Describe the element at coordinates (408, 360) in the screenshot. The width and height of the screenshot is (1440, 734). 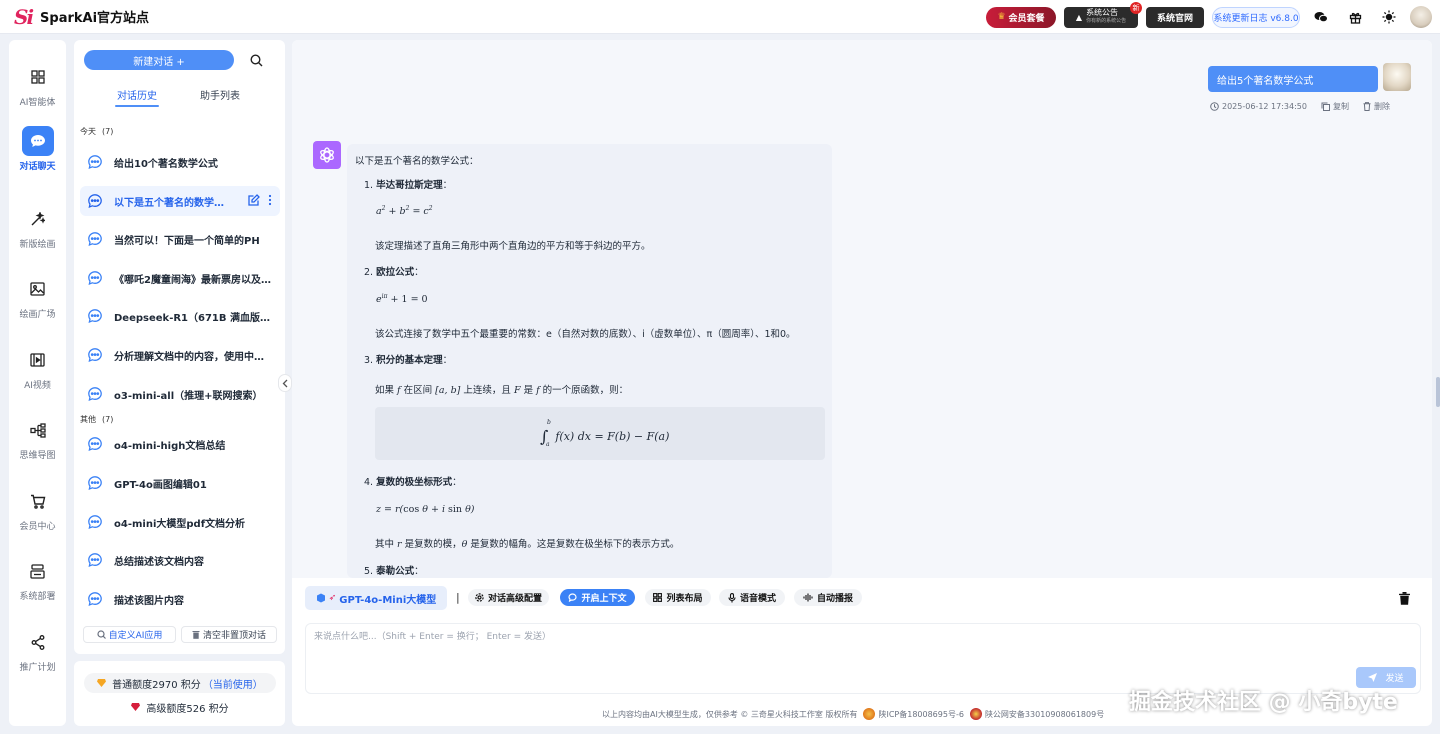
I see `formula-3-title: 3. 积分的基本定理：` at that location.